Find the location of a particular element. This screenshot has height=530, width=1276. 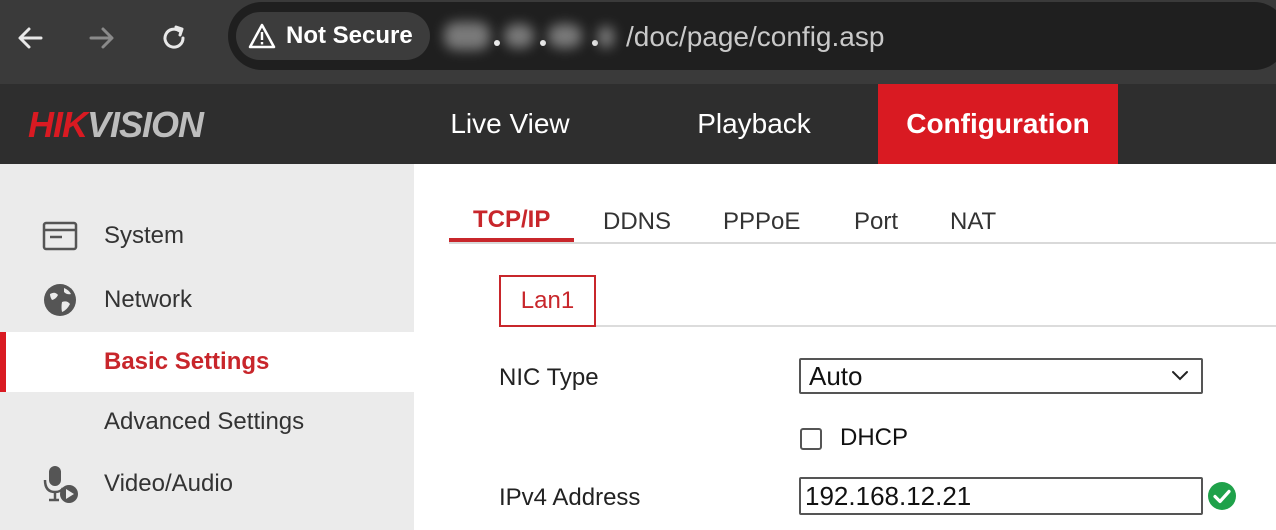

reload-icon is located at coordinates (174, 37).